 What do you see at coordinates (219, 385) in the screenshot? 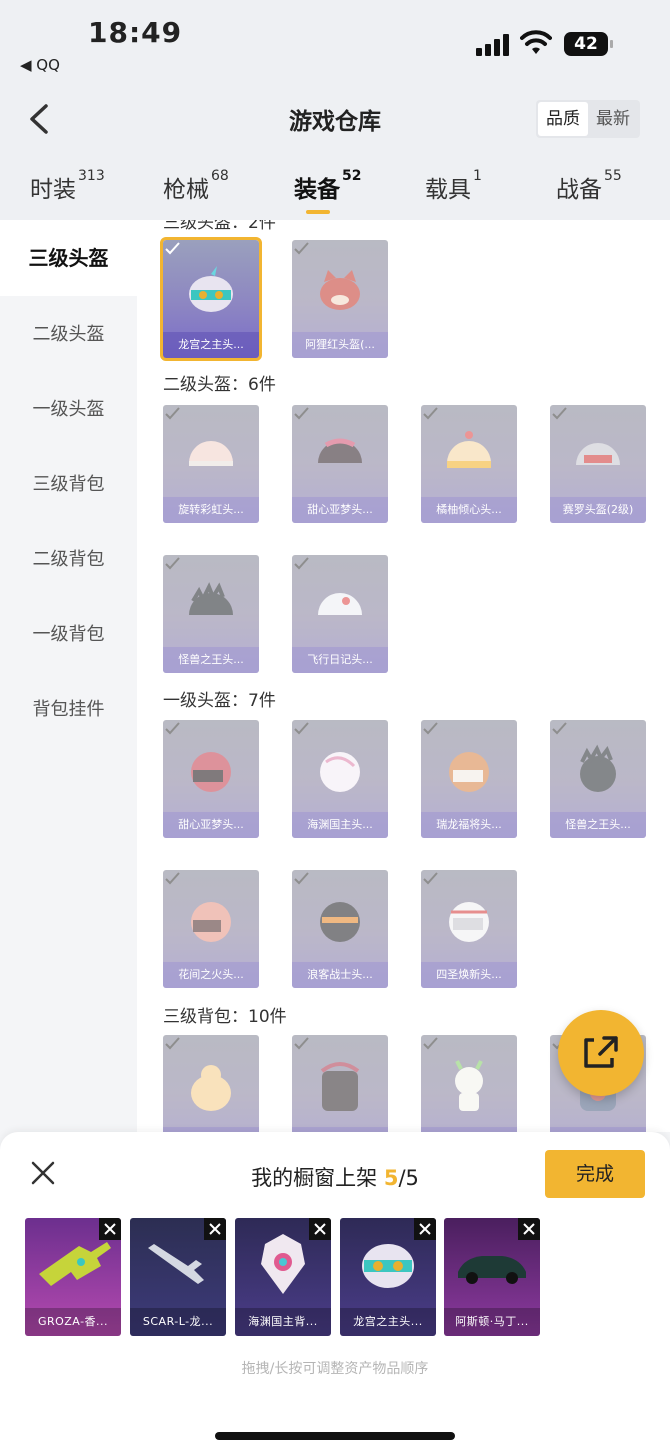
I see `section-title: 二级头盔：6件` at bounding box center [219, 385].